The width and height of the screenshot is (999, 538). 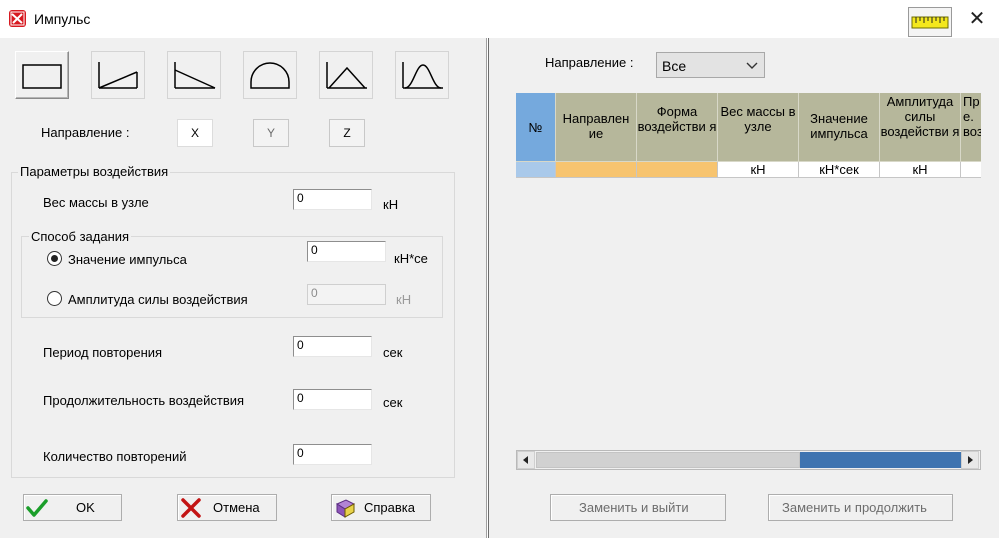 I want to click on table-header-shape: Форма воздействи я, so click(x=677, y=127).